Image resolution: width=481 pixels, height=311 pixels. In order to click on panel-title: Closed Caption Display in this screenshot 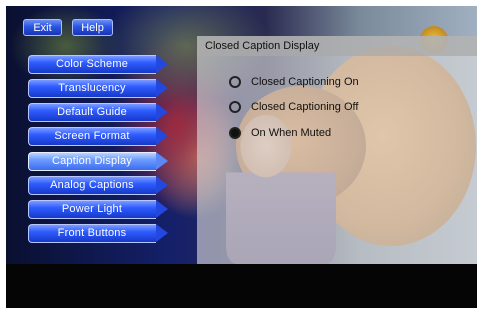, I will do `click(337, 46)`.